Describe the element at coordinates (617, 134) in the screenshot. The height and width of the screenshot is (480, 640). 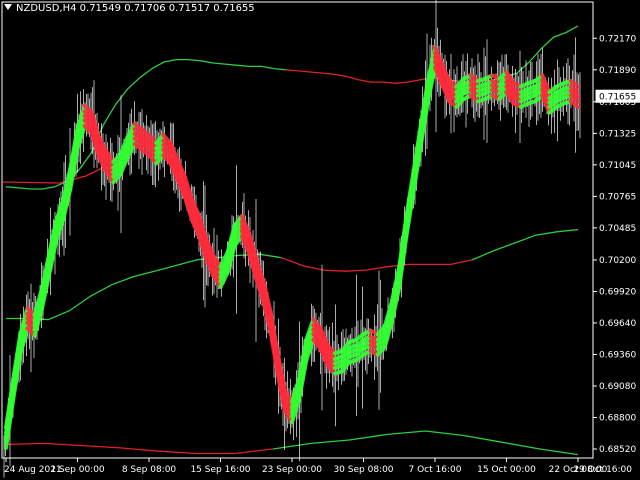
I see `y-tick-label: 0.71325` at that location.